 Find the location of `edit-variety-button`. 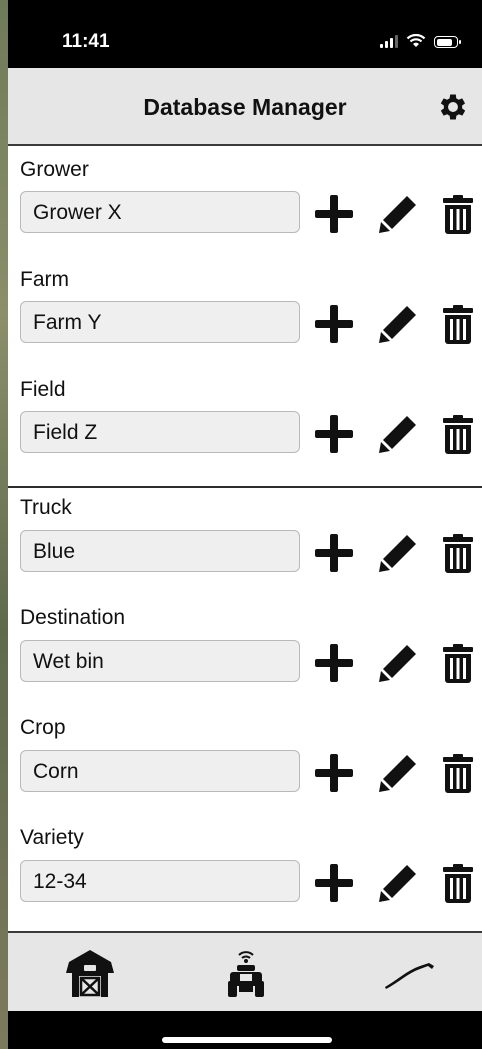

edit-variety-button is located at coordinates (398, 883).